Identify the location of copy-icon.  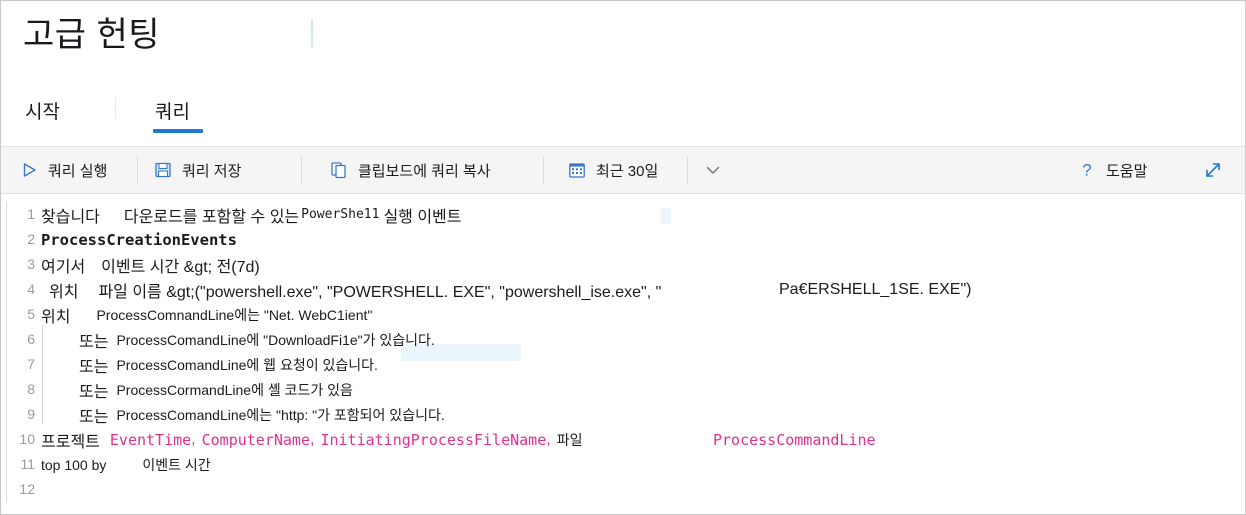
(339, 170).